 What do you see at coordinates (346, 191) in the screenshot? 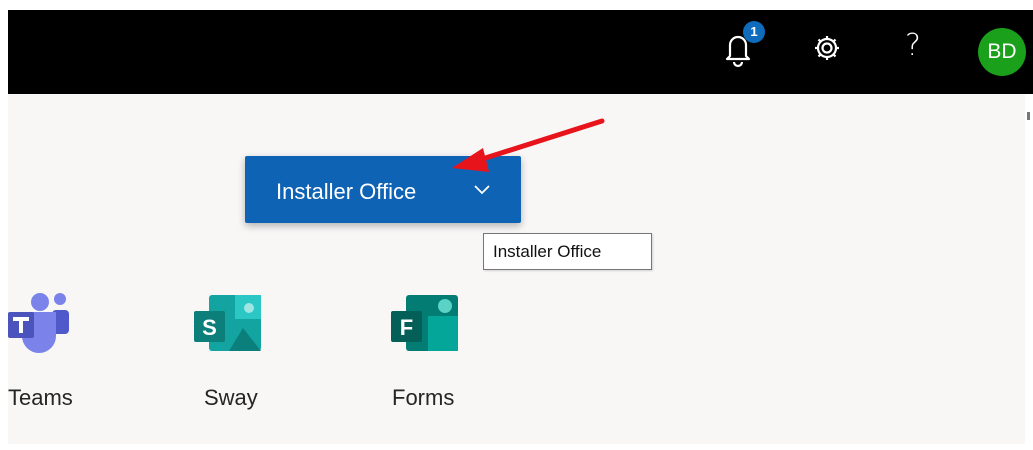
I see `install-office-label: Installer Office` at bounding box center [346, 191].